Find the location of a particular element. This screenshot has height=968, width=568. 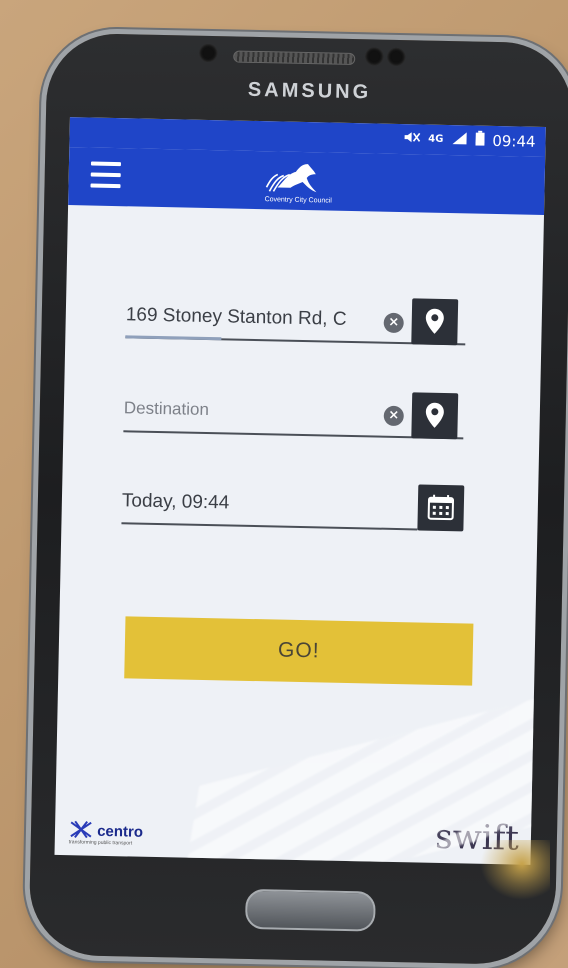

device-brand: SAMSUNG is located at coordinates (309, 91).